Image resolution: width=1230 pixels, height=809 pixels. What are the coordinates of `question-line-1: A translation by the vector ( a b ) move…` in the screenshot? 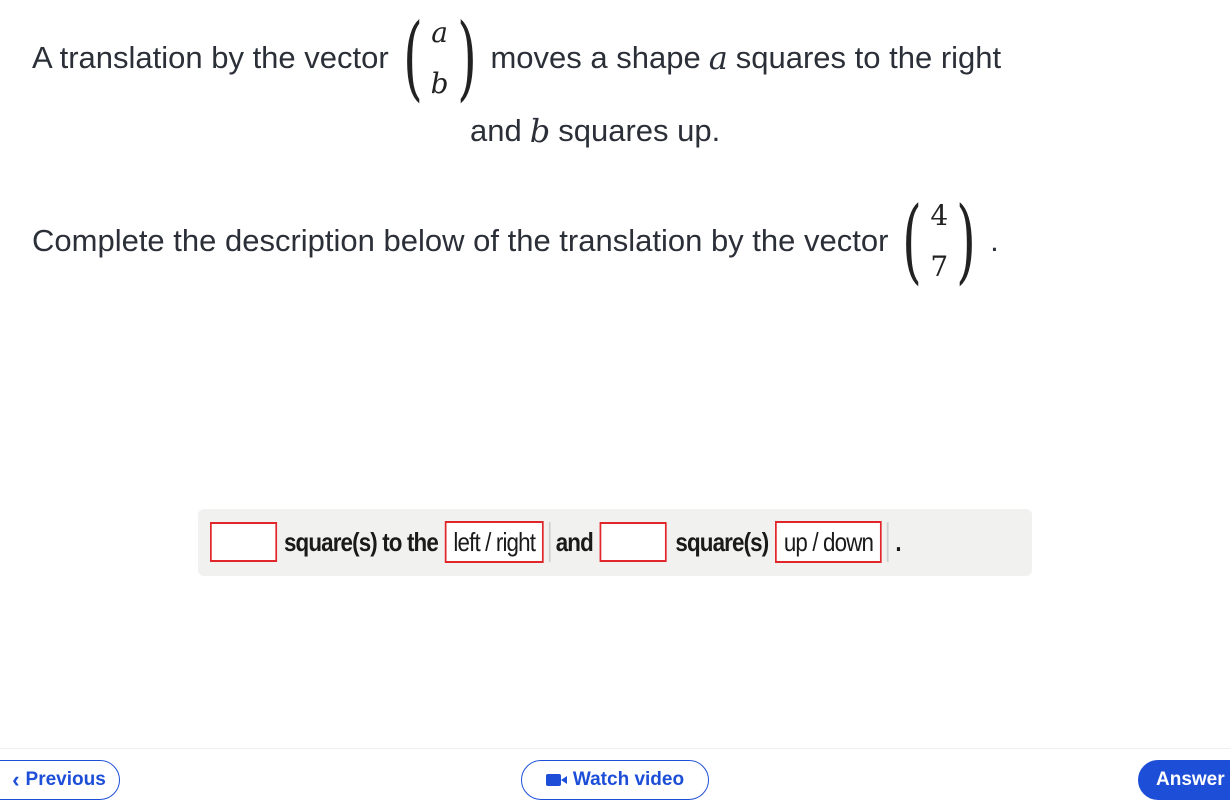 It's located at (516, 58).